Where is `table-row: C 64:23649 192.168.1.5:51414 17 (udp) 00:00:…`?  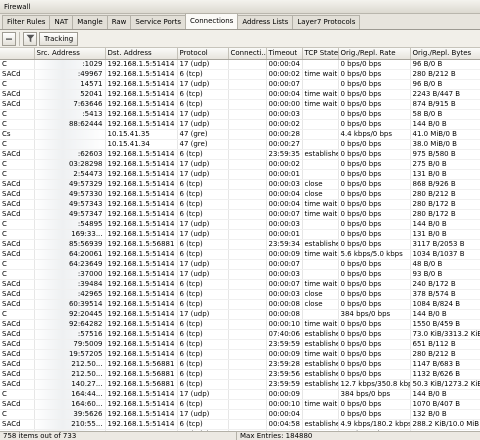 table-row: C 64:23649 192.168.1.5:51414 17 (udp) 00:00:… is located at coordinates (240, 264).